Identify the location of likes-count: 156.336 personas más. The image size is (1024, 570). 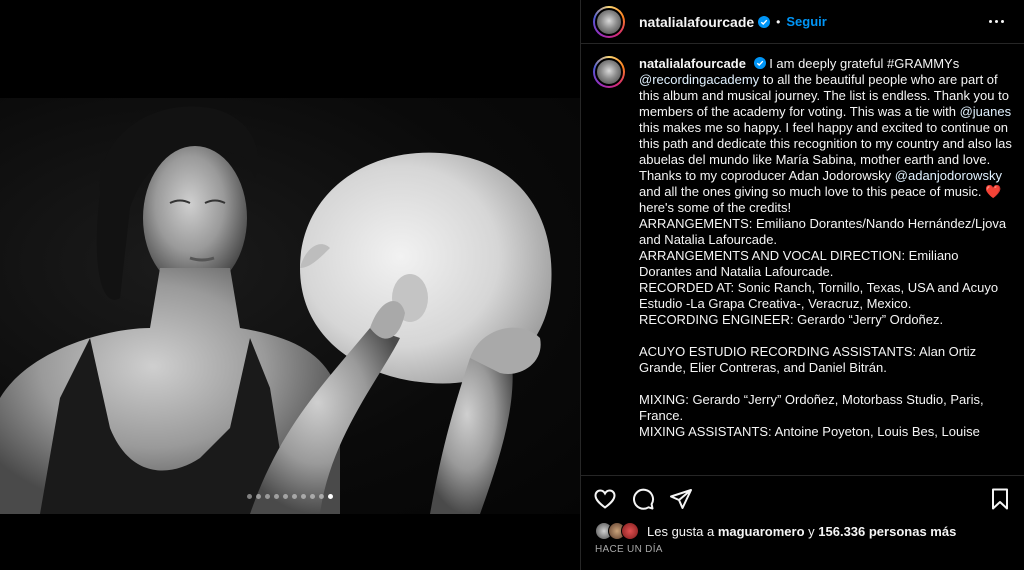
(887, 531).